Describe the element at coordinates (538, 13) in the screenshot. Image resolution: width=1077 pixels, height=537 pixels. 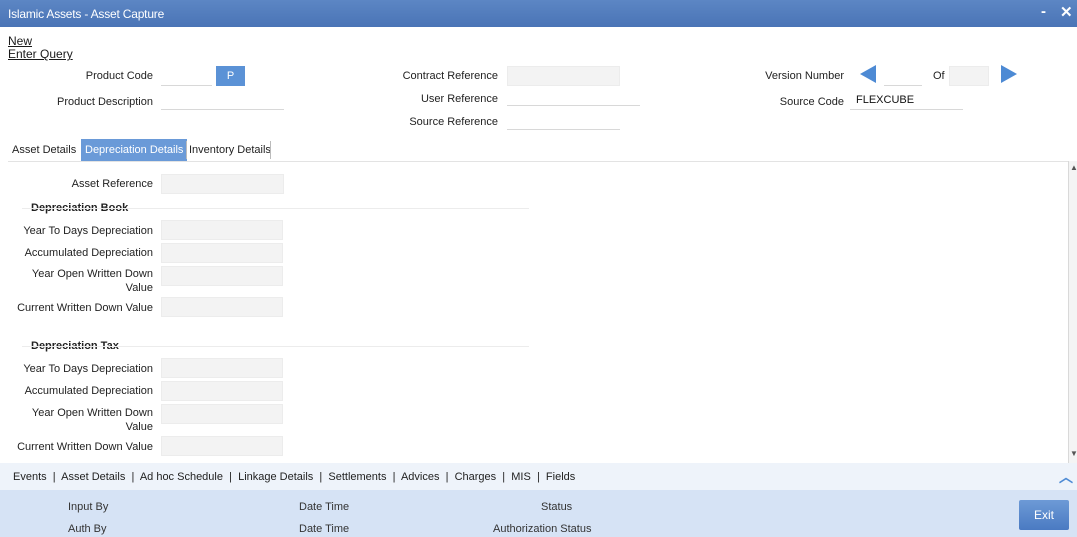
I see `title-bar: Islamic Assets - Asset Capture - ✕` at that location.